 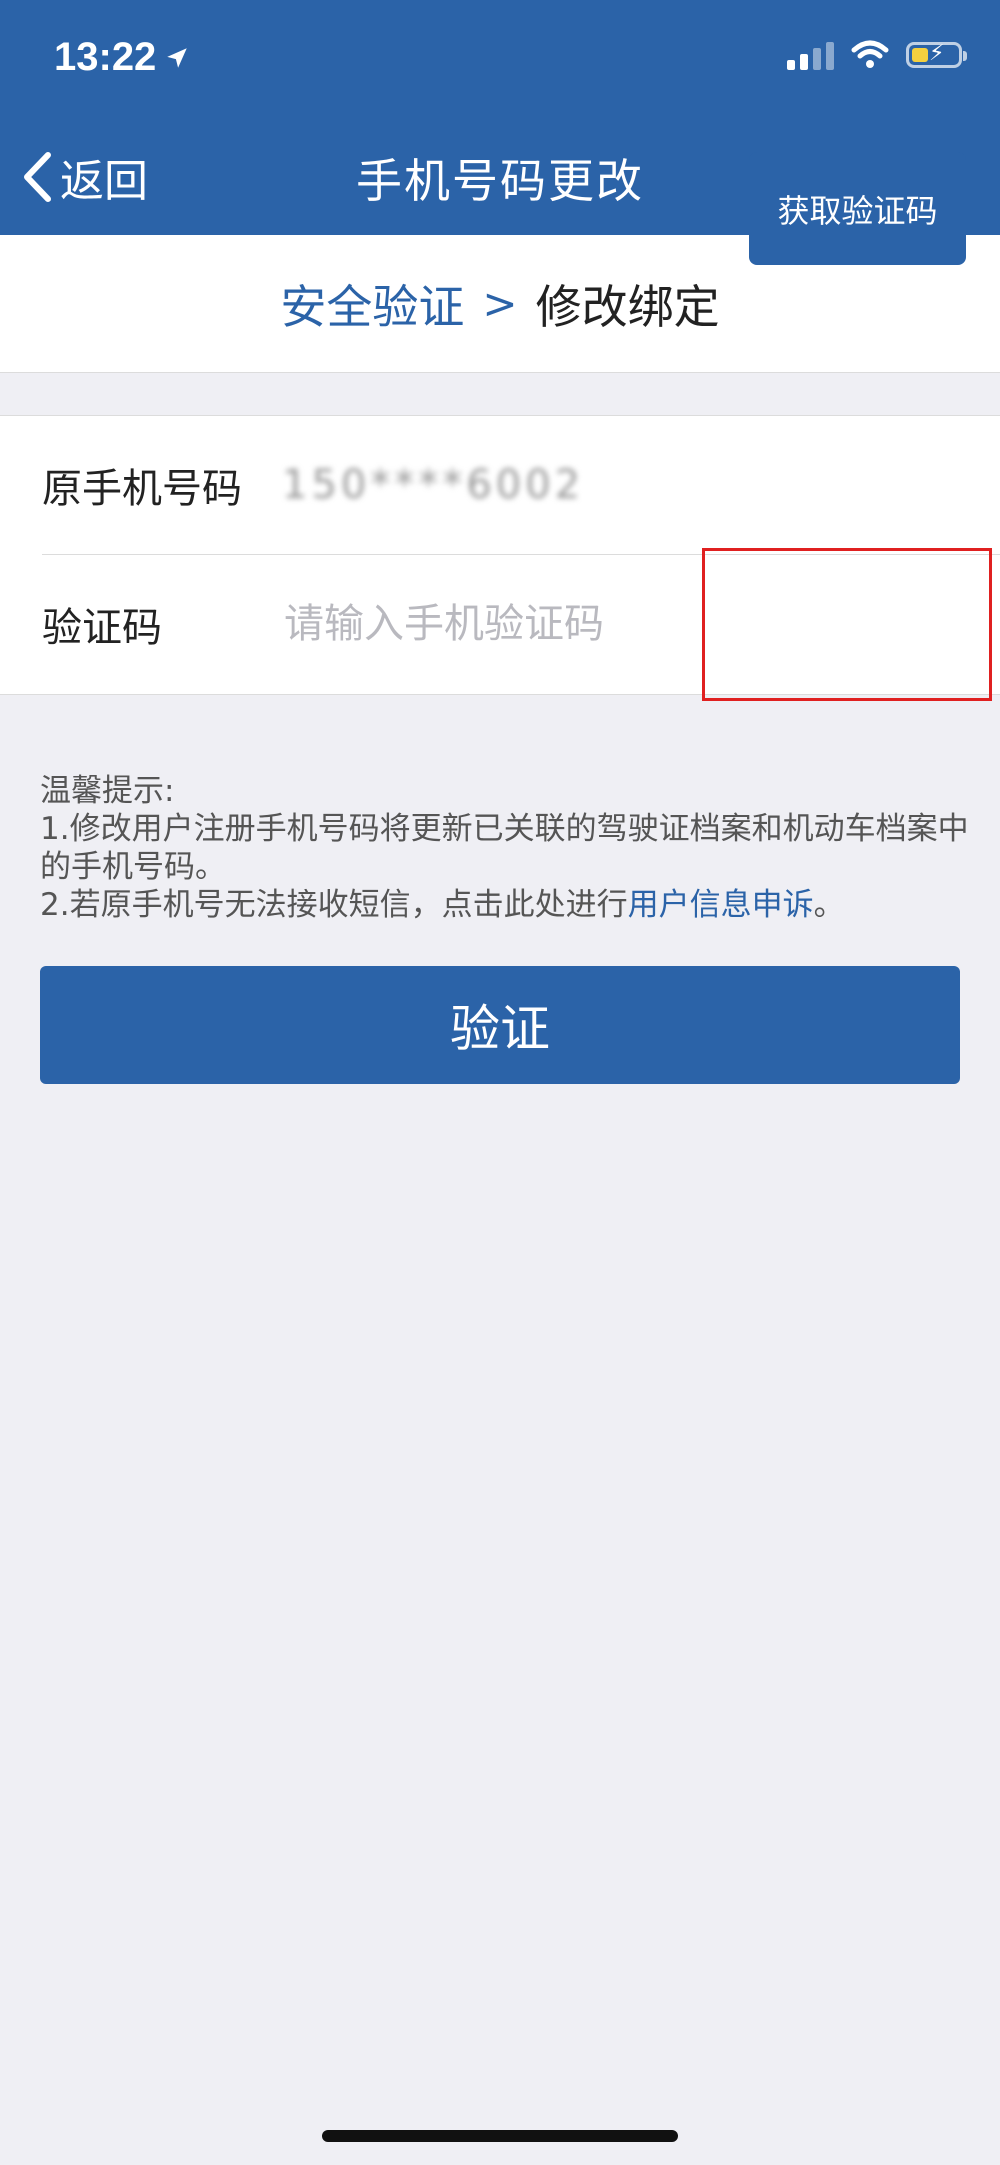 I want to click on tips-line-1: 1.修改用户注册手机号码将更新已关联的驾驶证档案和机动车档案中的手机号码。, so click(x=504, y=848).